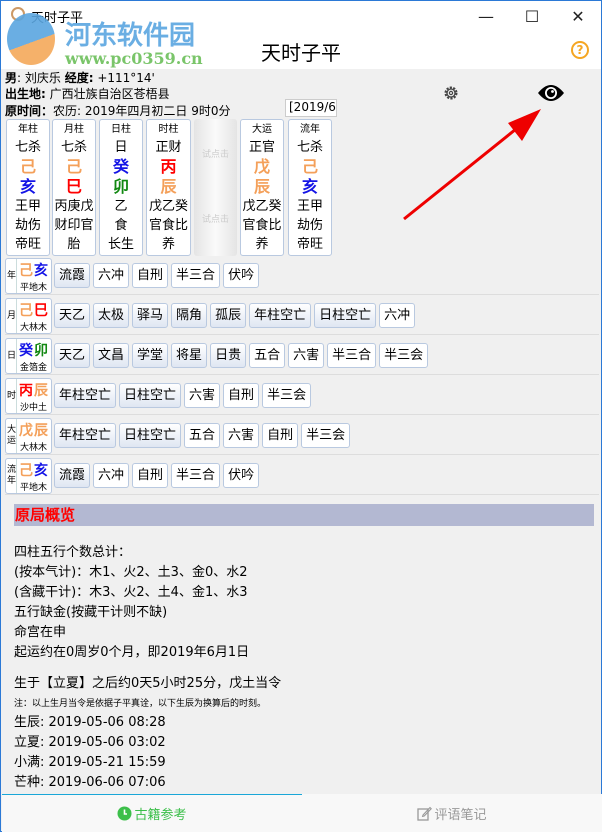 The image size is (602, 832). Describe the element at coordinates (107, 94) in the screenshot. I see `birthplace-value: 广西壮族自治区苍梧县` at that location.